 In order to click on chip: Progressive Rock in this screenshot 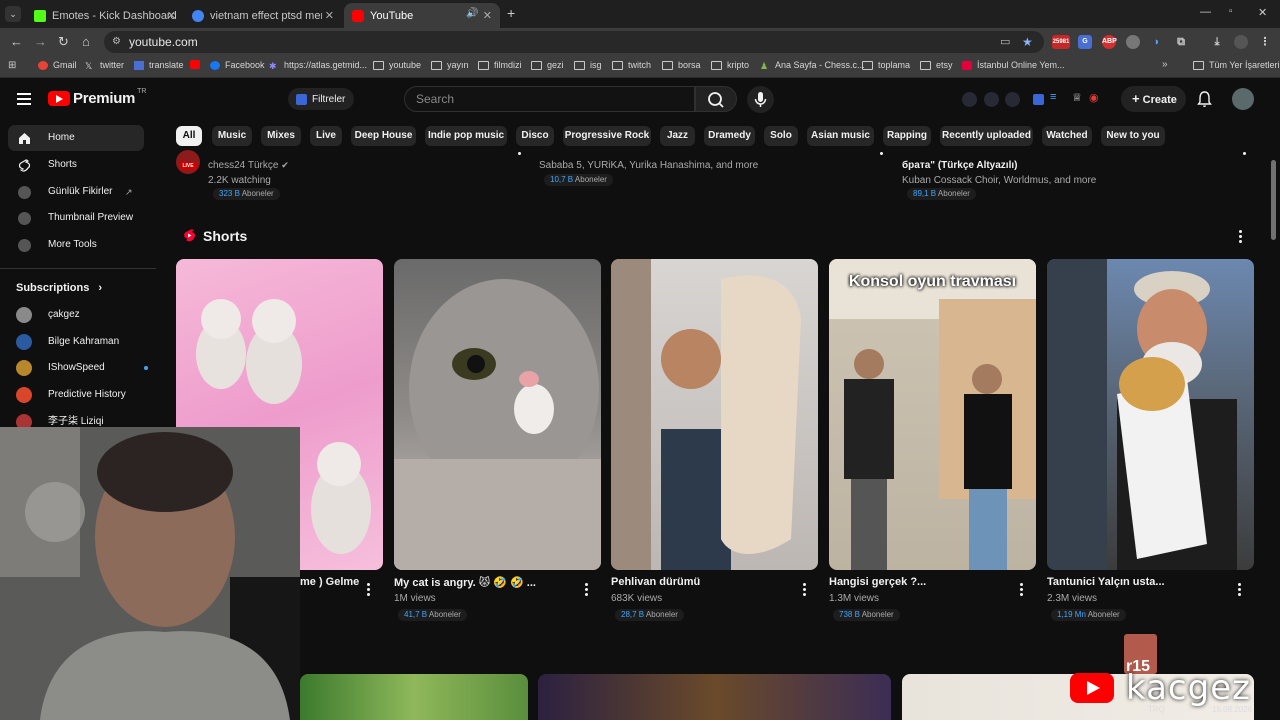, I will do `click(607, 136)`.